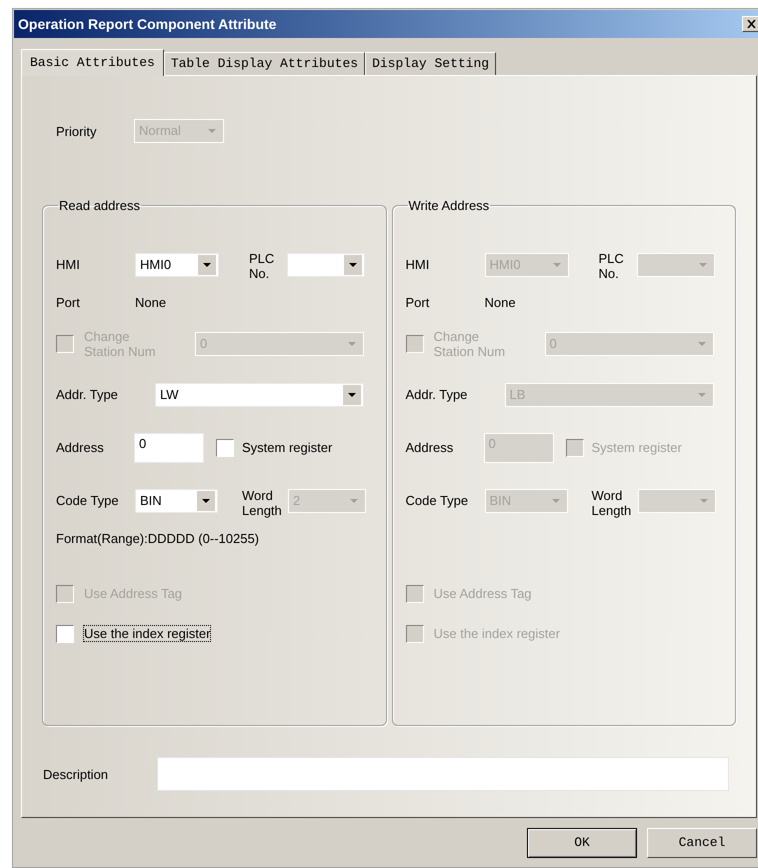 Image resolution: width=758 pixels, height=868 pixels. I want to click on group-title: Write Address, so click(449, 206).